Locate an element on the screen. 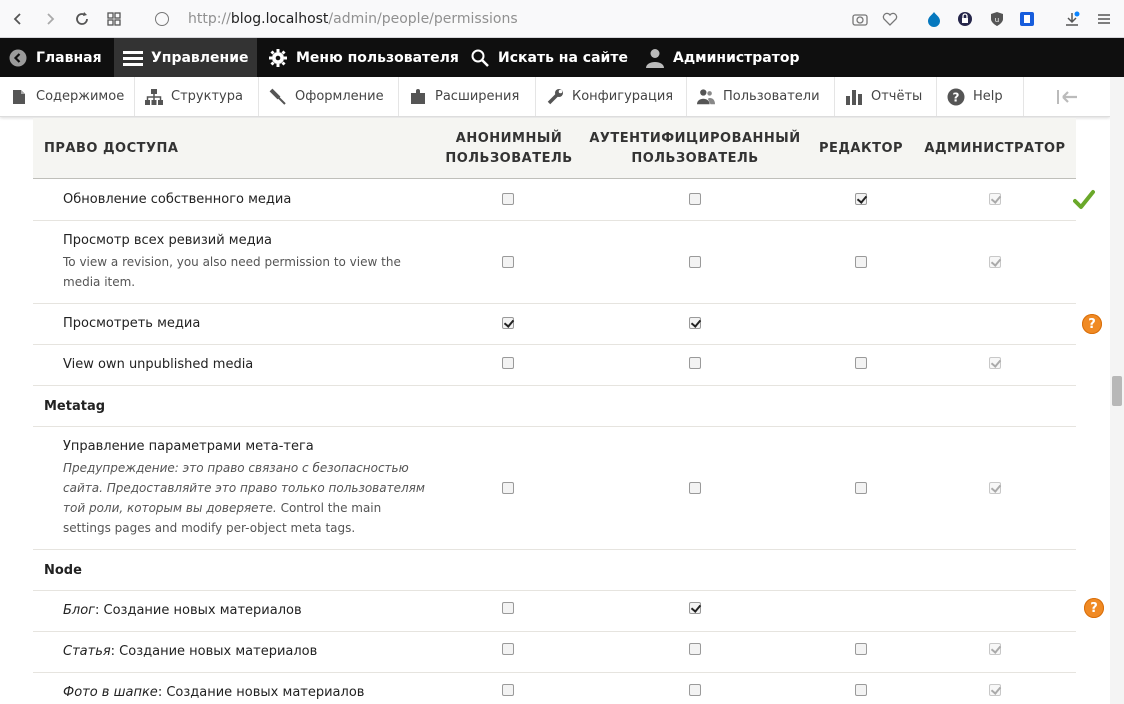 The image size is (1124, 704). drupal-back-icon is located at coordinates (18, 58).